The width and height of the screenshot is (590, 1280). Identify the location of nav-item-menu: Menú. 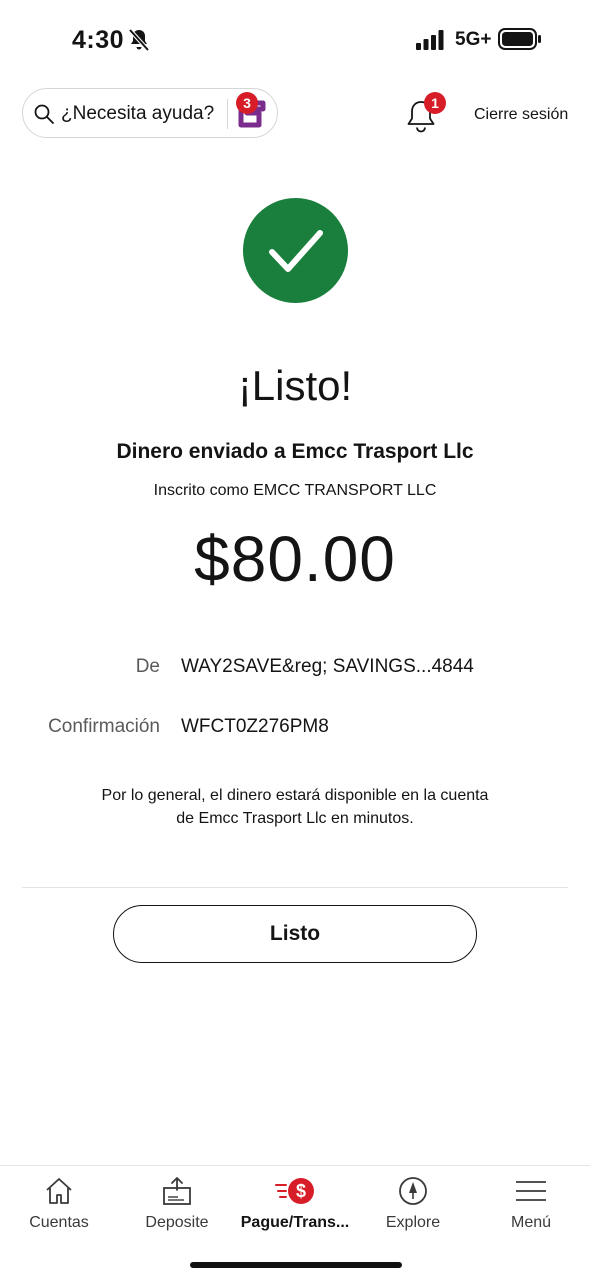
(531, 1206).